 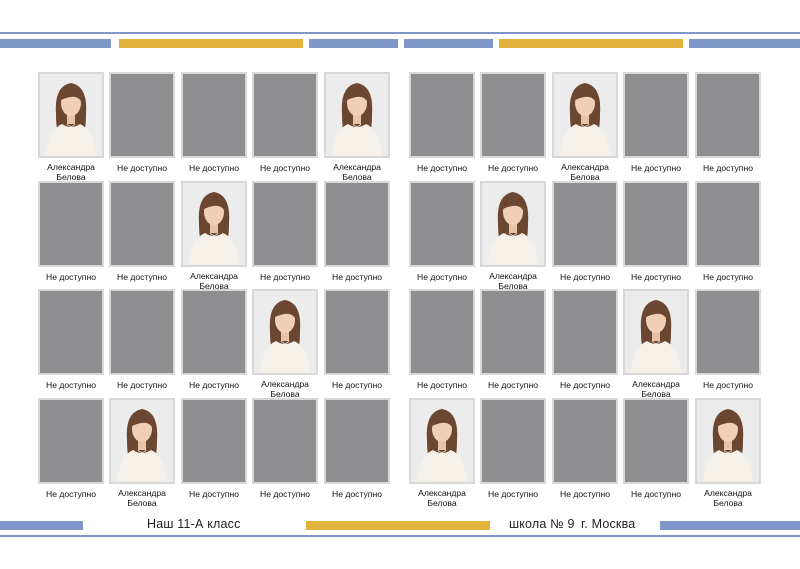 What do you see at coordinates (608, 524) in the screenshot?
I see `city-name: г. Москва` at bounding box center [608, 524].